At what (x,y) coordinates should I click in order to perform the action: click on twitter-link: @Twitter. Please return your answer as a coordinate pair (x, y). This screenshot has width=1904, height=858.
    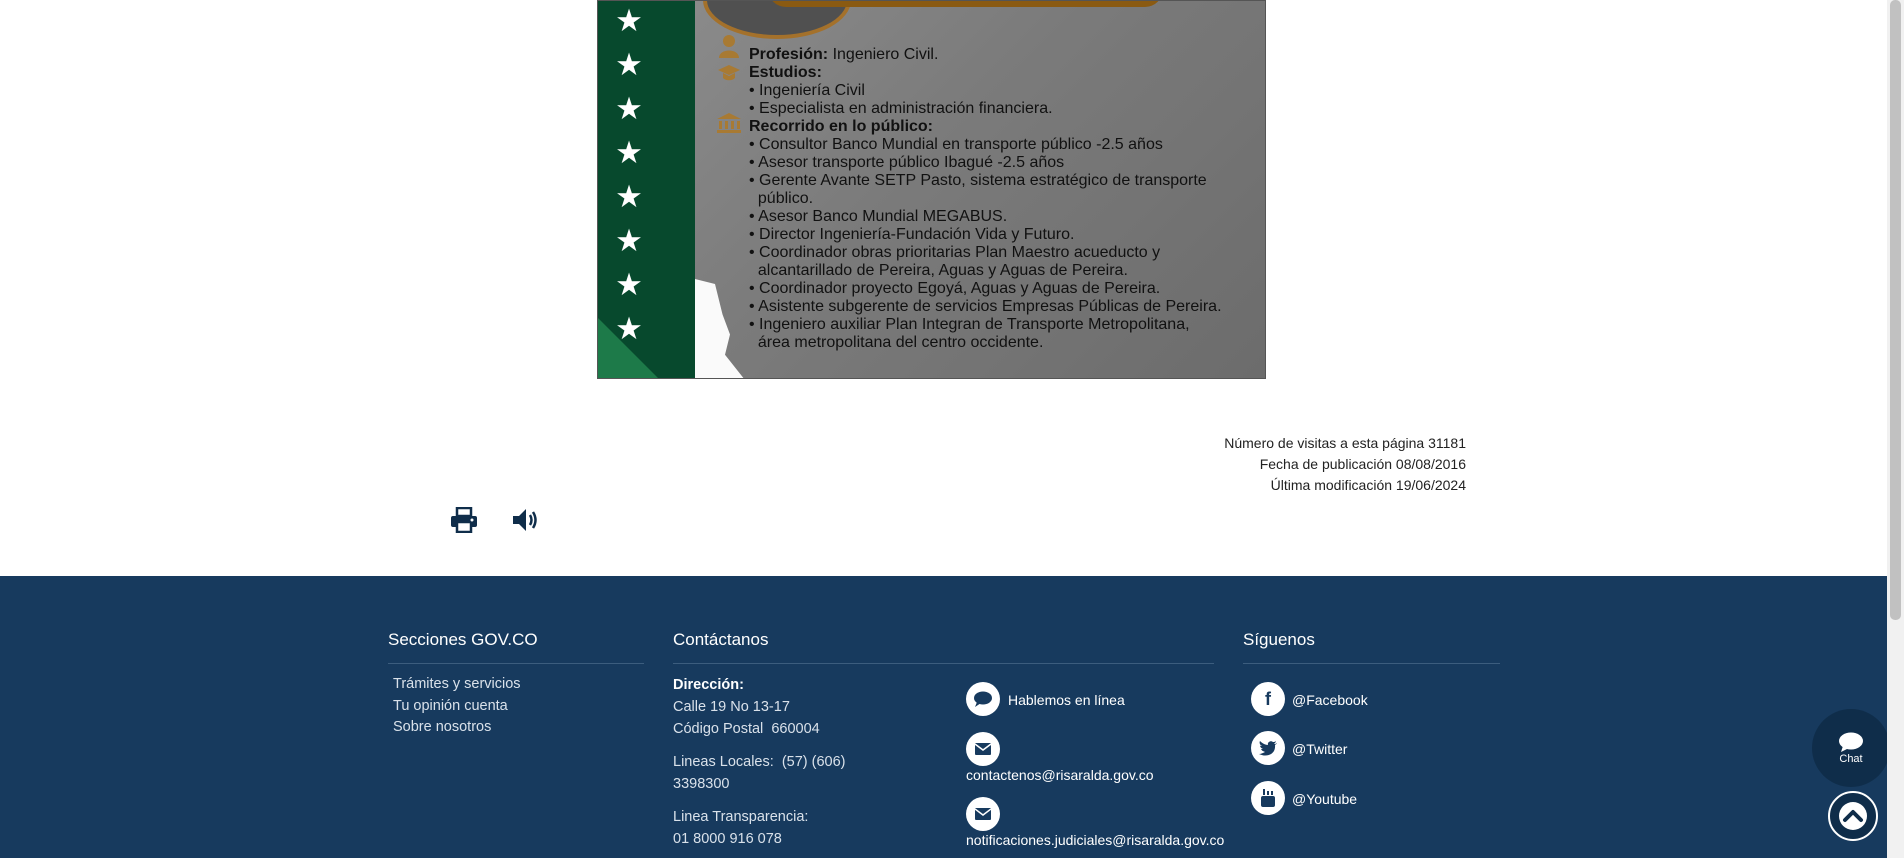
    Looking at the image, I should click on (1319, 749).